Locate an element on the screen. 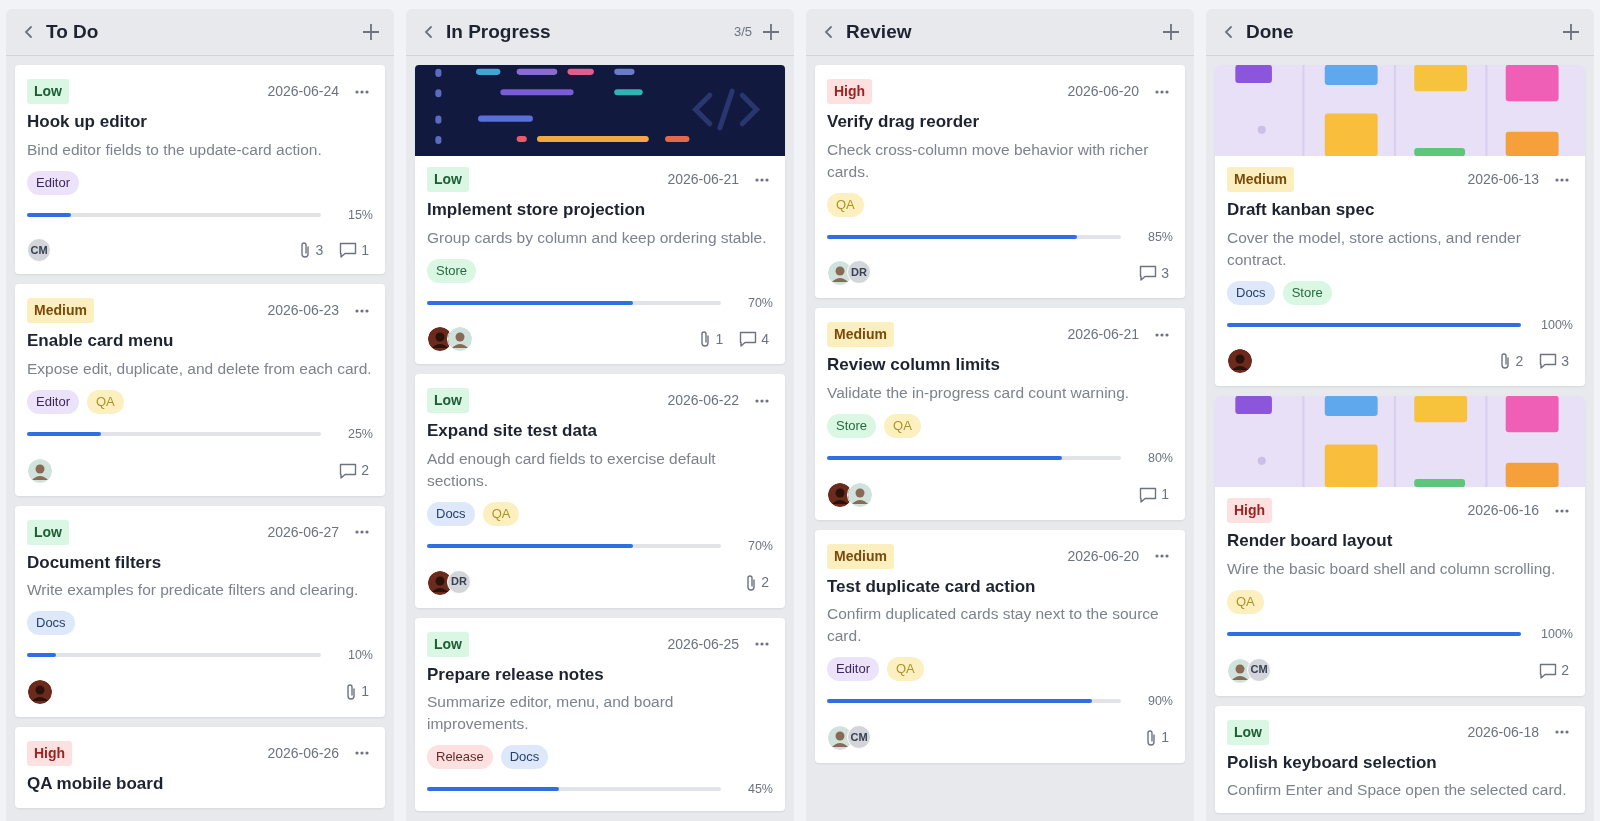 This screenshot has height=821, width=1600. avatar is located at coordinates (40, 470).